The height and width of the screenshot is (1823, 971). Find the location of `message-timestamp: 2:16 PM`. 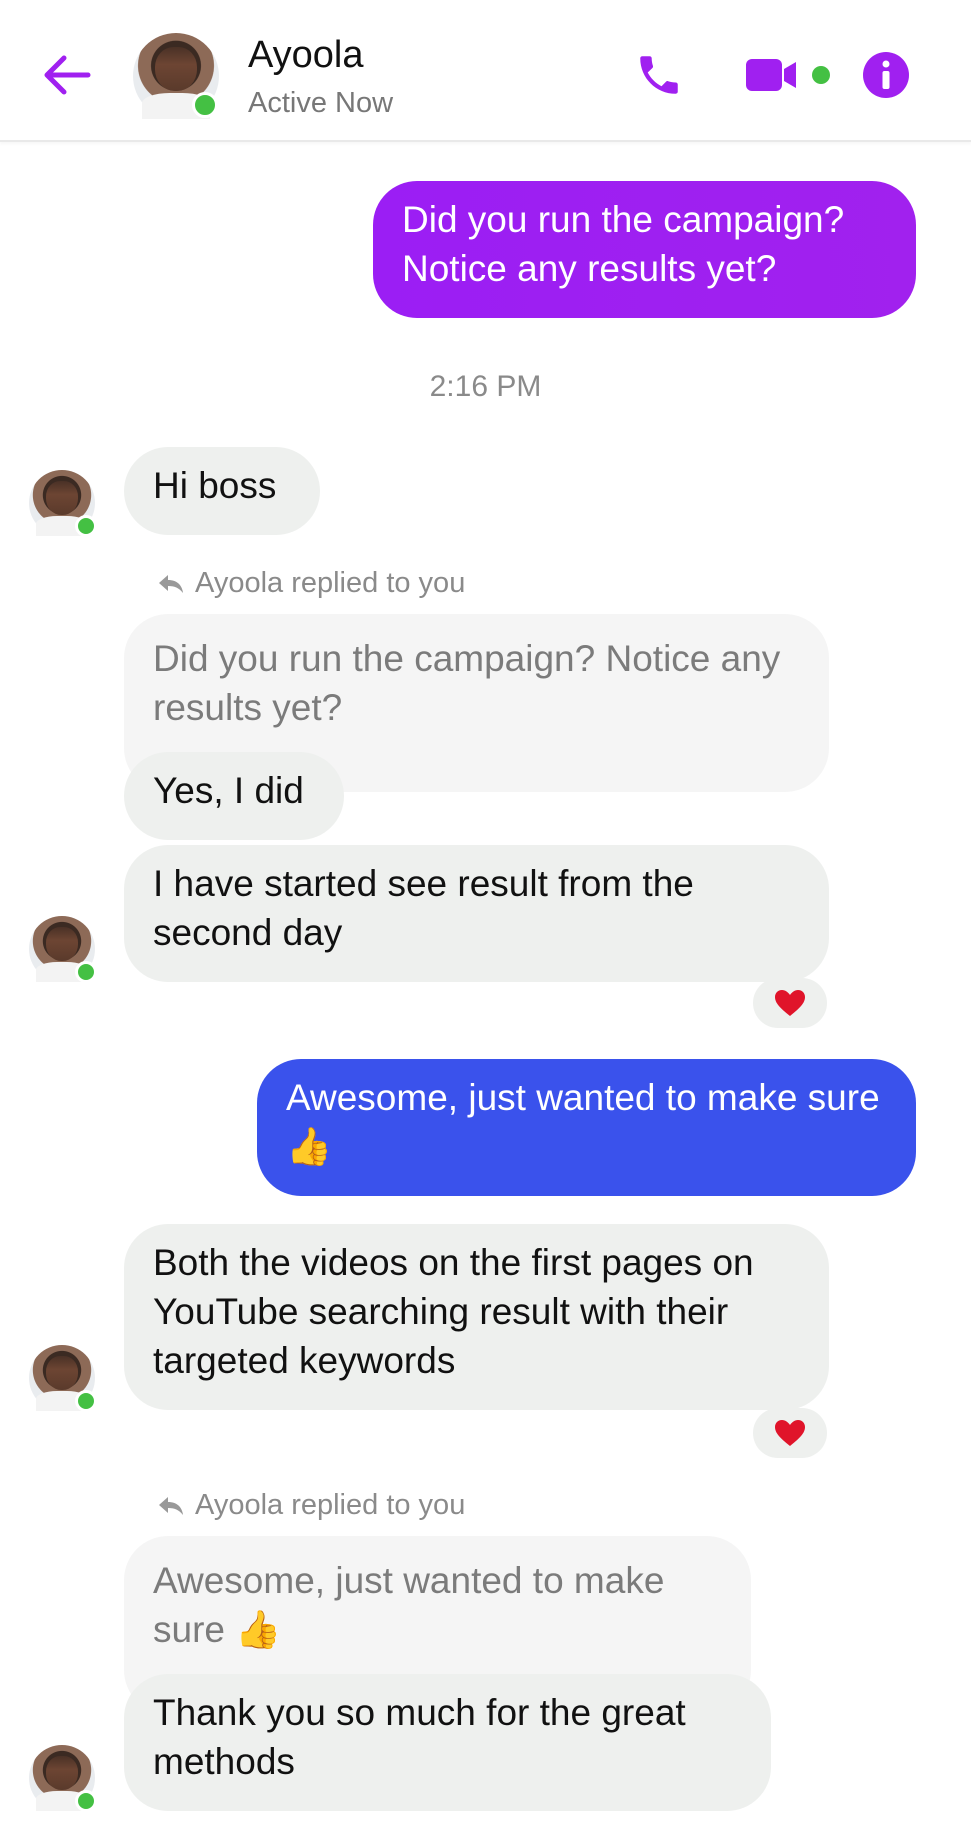

message-timestamp: 2:16 PM is located at coordinates (485, 386).